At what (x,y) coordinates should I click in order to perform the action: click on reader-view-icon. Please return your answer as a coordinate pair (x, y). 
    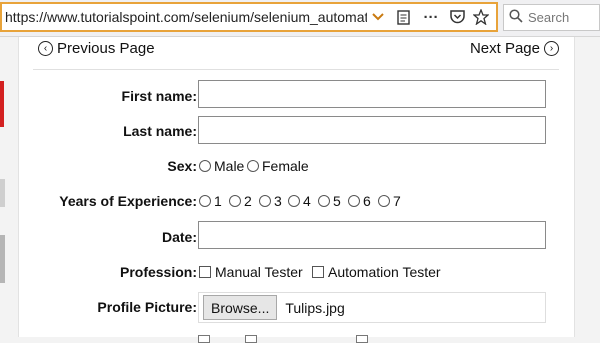
    Looking at the image, I should click on (403, 17).